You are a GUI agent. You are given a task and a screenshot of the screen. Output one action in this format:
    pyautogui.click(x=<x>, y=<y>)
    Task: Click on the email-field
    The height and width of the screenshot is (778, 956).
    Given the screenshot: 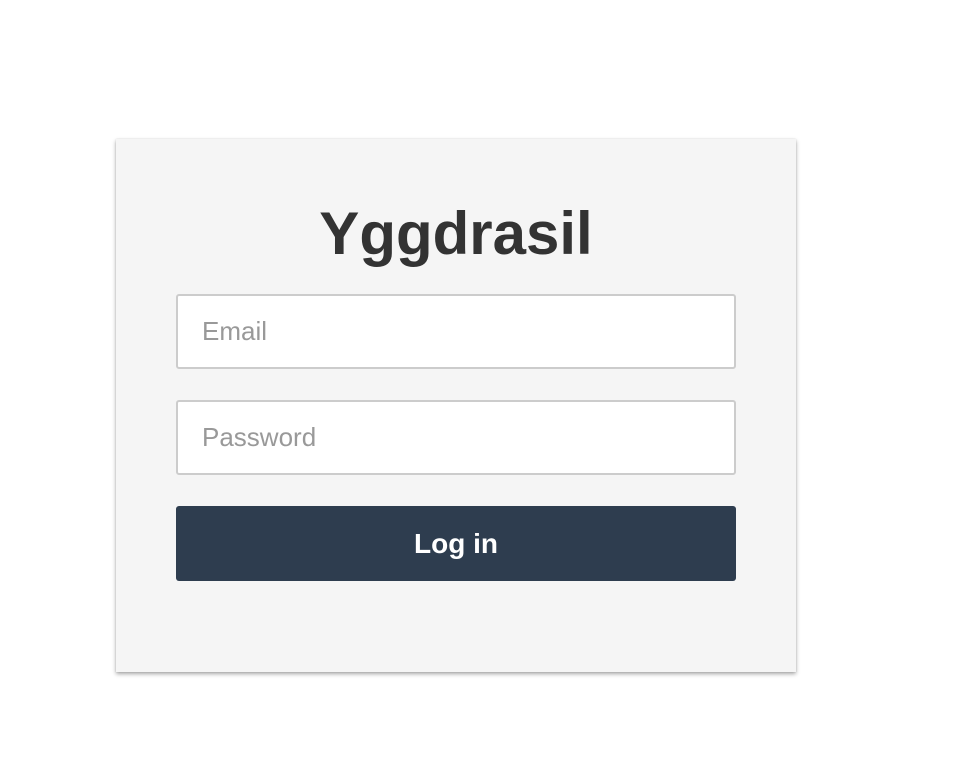 What is the action you would take?
    pyautogui.click(x=456, y=331)
    